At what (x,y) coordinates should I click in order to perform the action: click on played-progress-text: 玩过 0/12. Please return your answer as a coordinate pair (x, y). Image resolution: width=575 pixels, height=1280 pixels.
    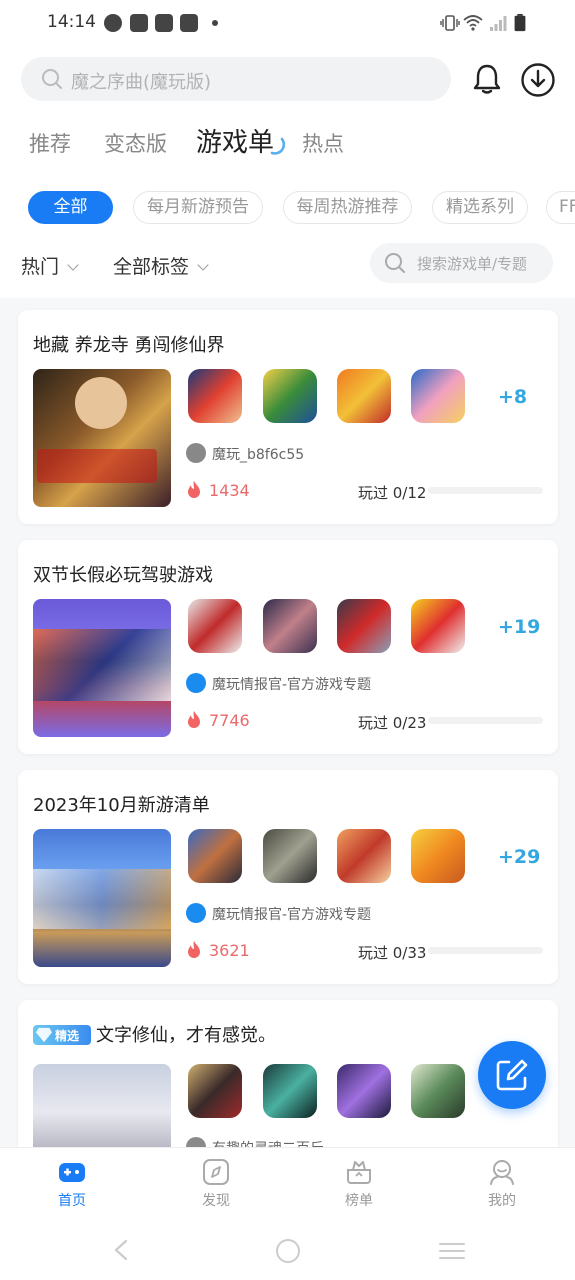
    Looking at the image, I should click on (392, 493).